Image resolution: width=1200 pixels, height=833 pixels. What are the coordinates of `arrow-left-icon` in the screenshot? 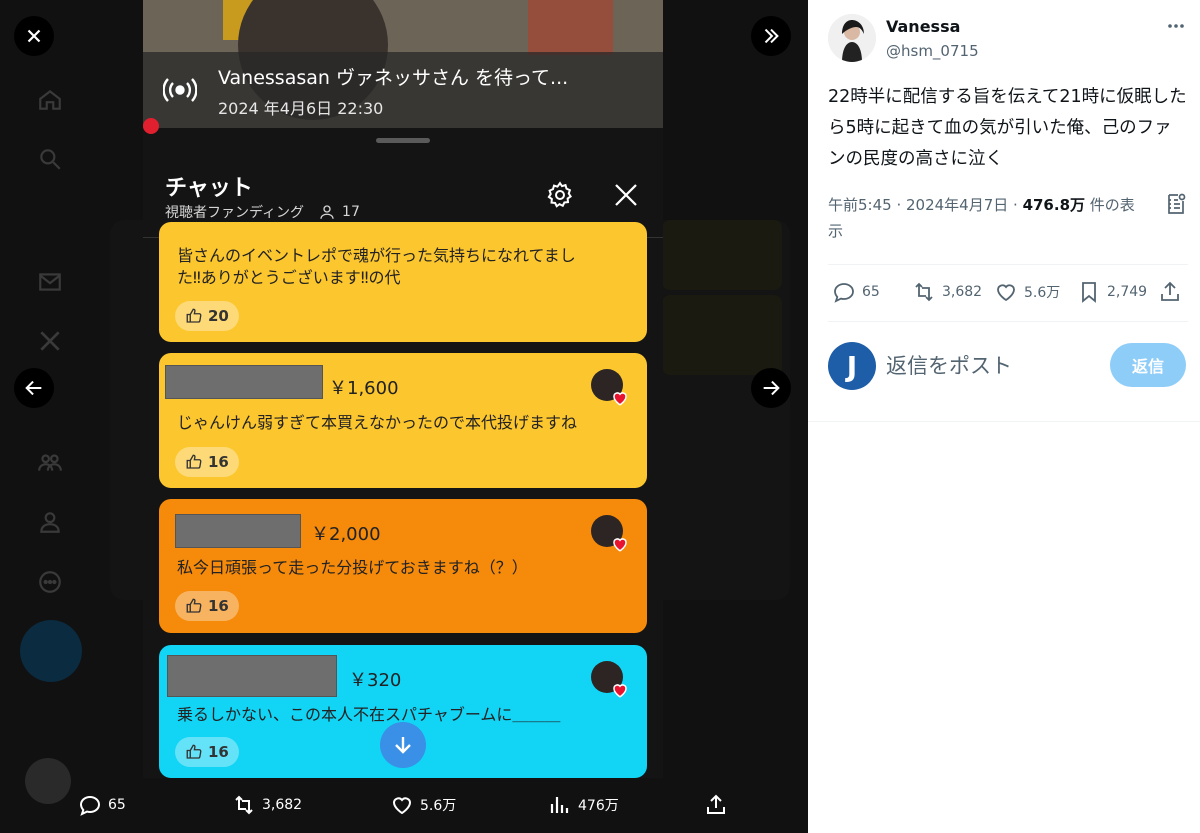 It's located at (33, 388).